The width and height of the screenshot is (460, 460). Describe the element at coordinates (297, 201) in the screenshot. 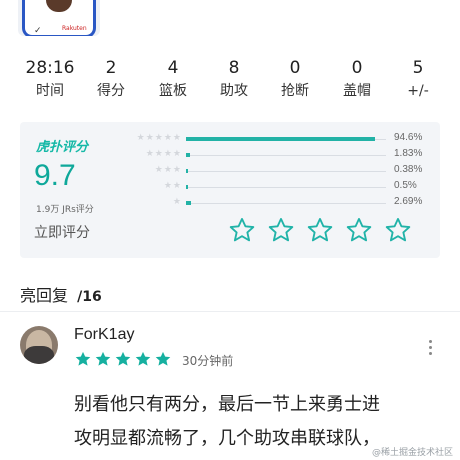

I see `rating-row-1-star: ★ 2.69%` at that location.